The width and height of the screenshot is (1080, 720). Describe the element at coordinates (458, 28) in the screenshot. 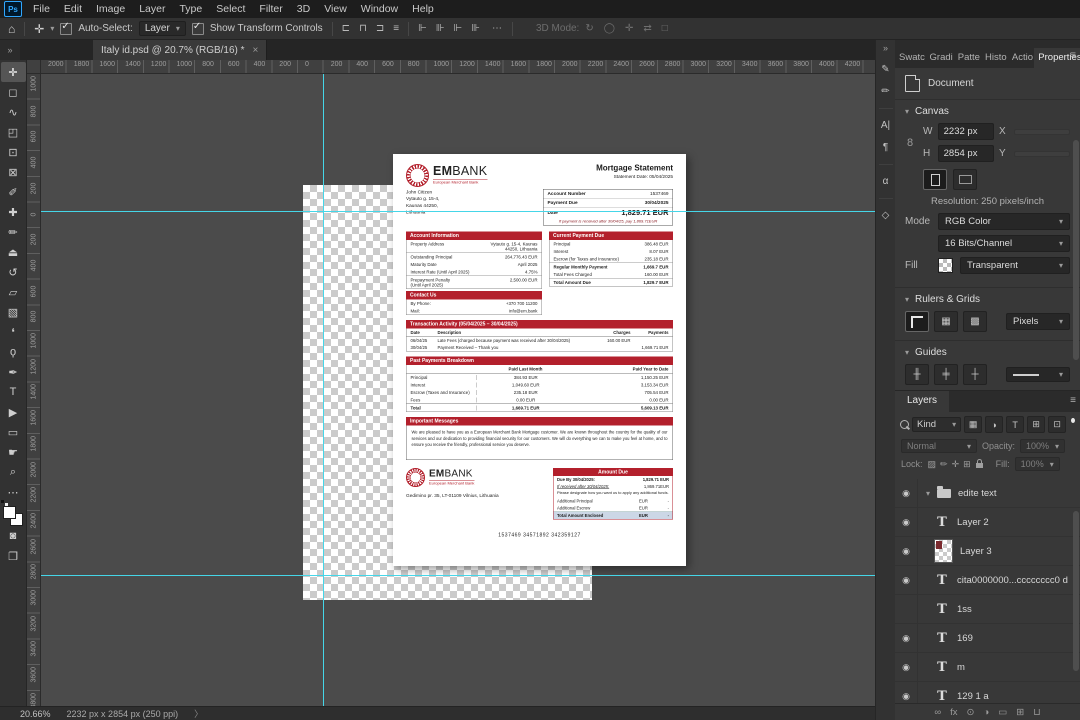

I see `distribute-icon: ⊩` at that location.